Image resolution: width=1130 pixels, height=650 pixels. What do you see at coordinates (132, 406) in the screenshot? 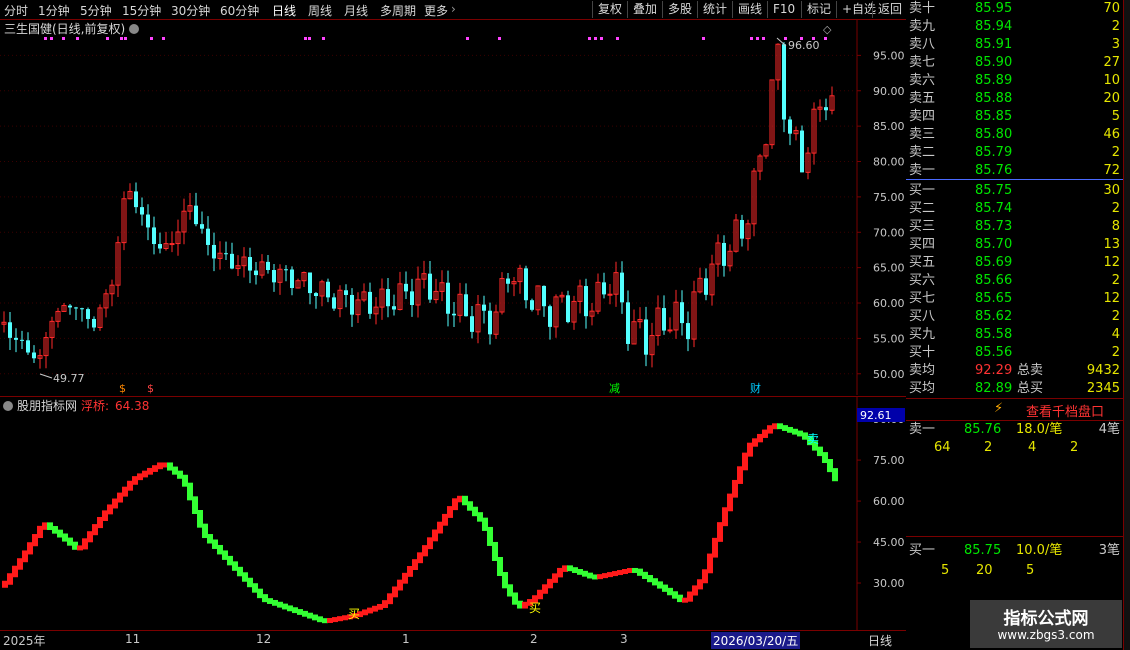
I see `indicator-line-value: 64.38` at bounding box center [132, 406].